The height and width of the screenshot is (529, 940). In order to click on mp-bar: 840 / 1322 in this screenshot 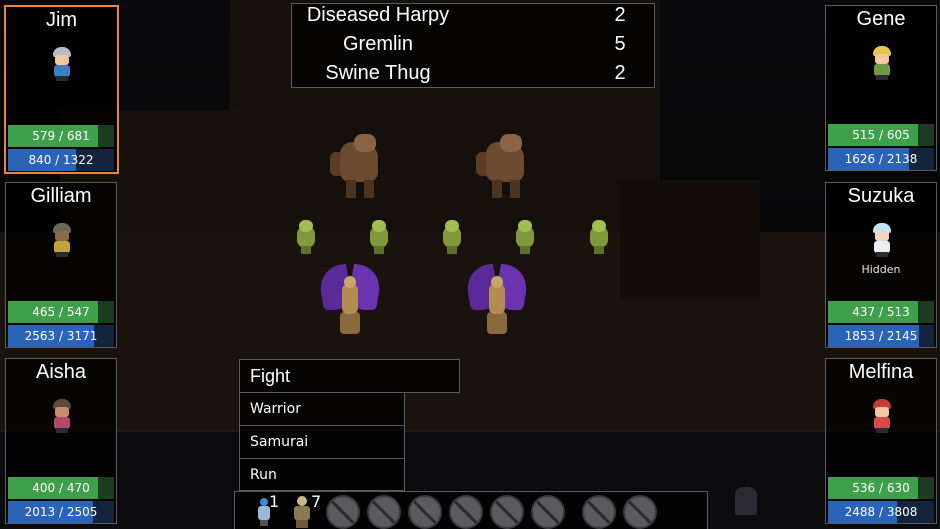, I will do `click(61, 160)`.